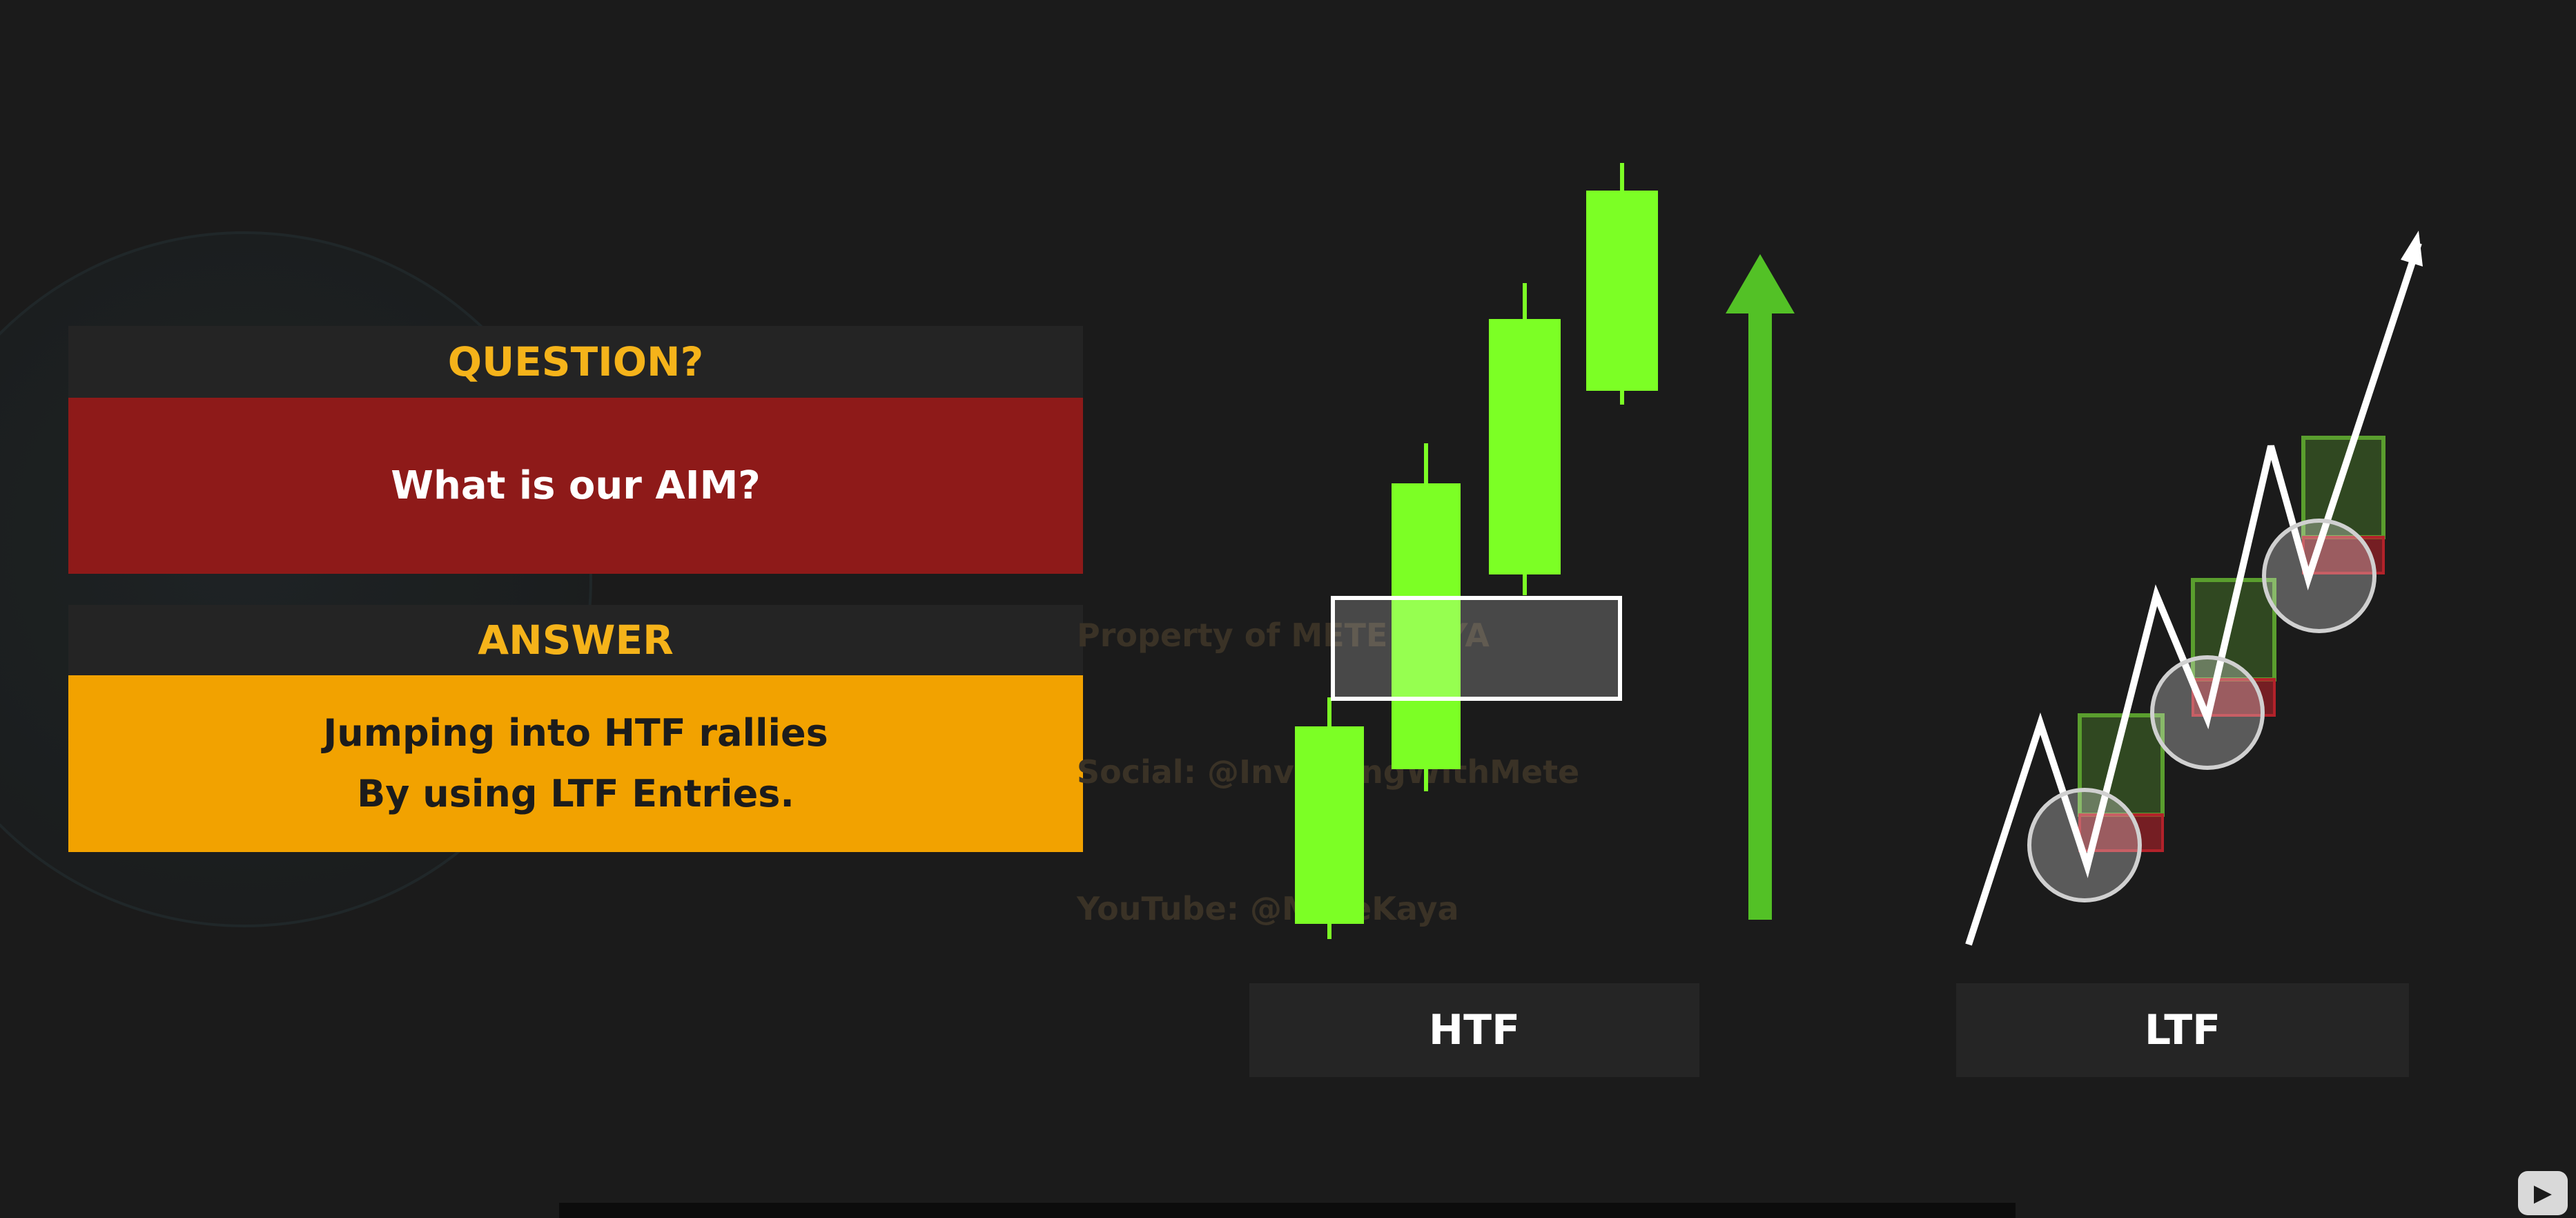 The height and width of the screenshot is (1218, 2576). Describe the element at coordinates (2231, 644) in the screenshot. I see `ltf-demand-zones` at that location.